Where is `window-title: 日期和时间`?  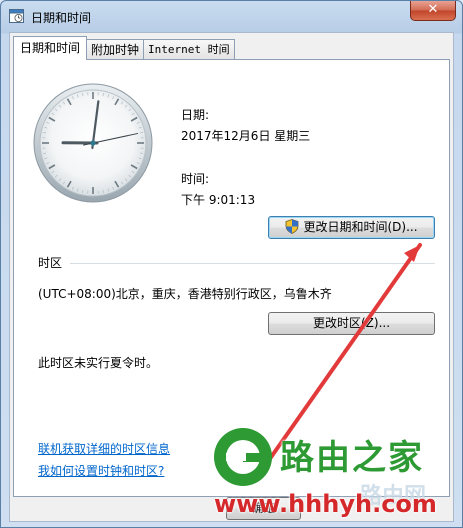 window-title: 日期和时间 is located at coordinates (61, 18).